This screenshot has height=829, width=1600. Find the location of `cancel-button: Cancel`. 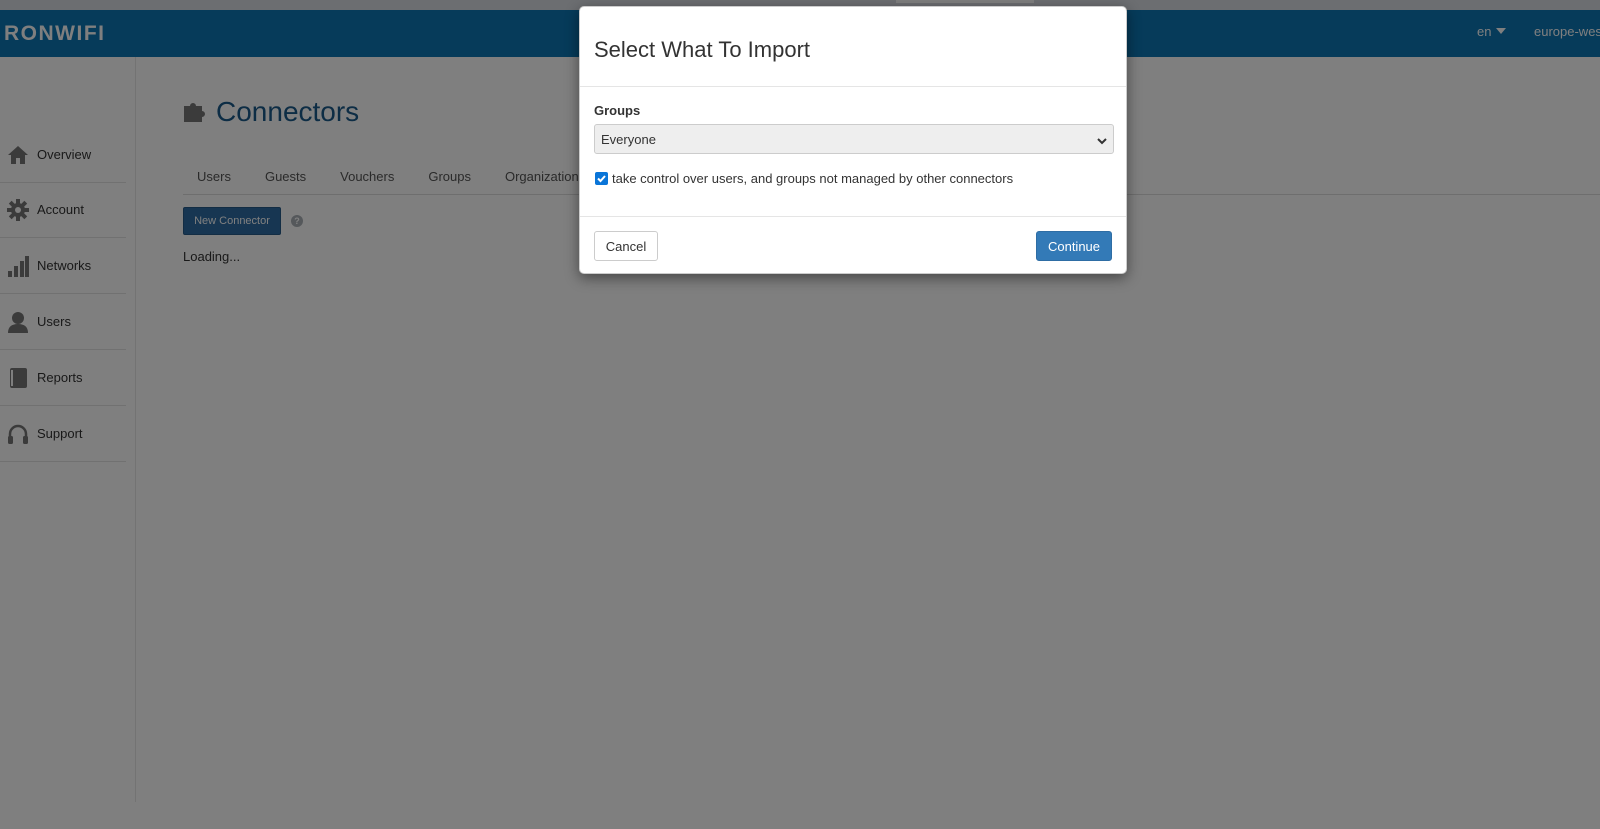

cancel-button: Cancel is located at coordinates (626, 246).